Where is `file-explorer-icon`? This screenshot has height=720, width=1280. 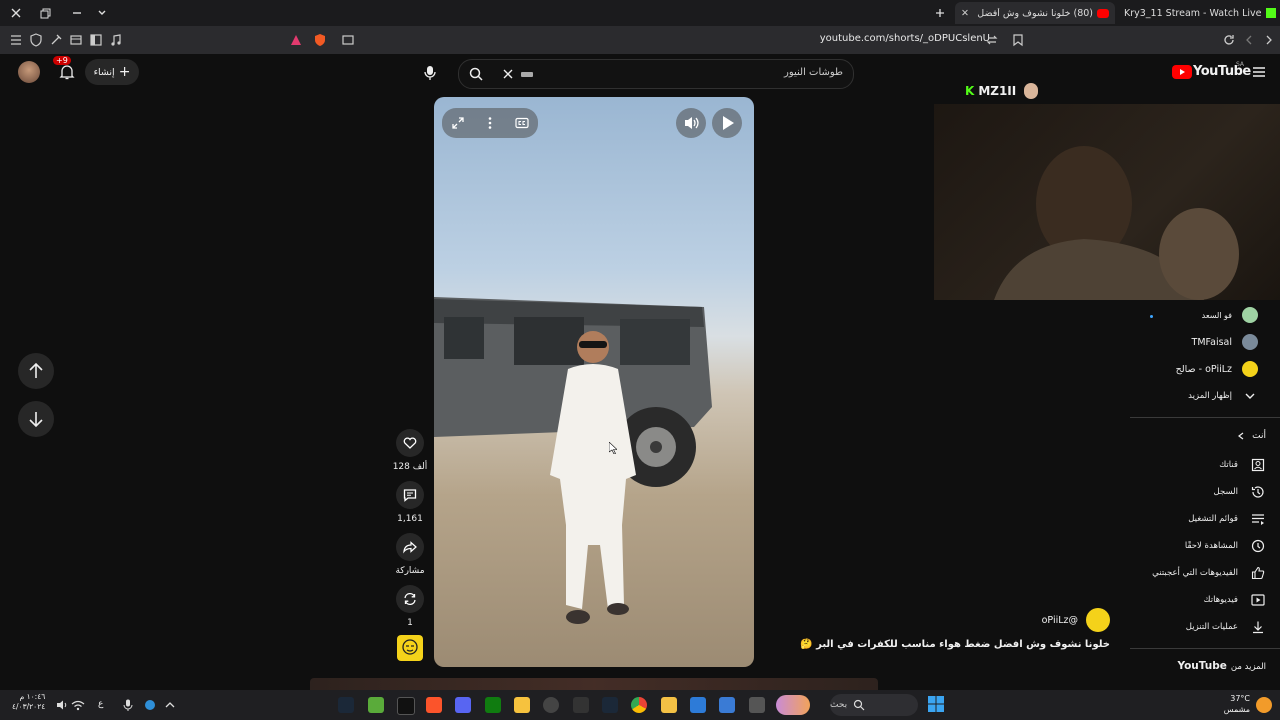
file-explorer-icon is located at coordinates (669, 705).